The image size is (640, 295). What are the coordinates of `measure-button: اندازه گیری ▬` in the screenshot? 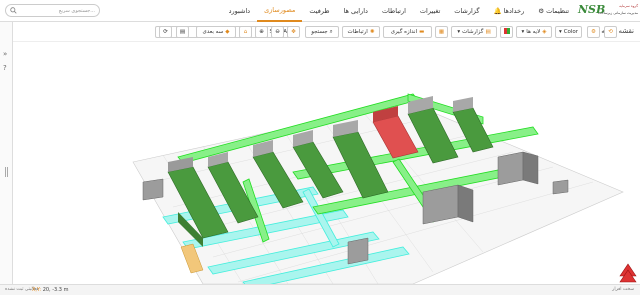 It's located at (407, 32).